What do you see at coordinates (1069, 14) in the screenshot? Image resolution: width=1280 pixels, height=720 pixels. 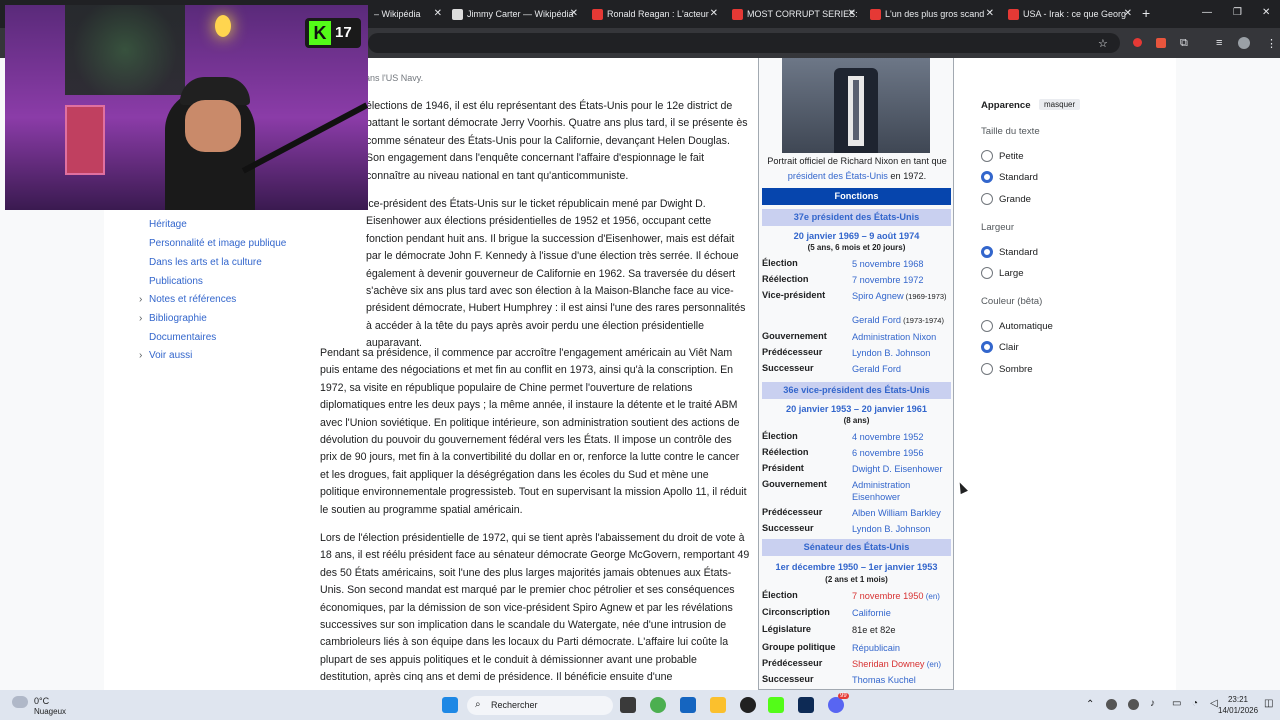 I see `browser-tab: USA - Irak : ce que Georg ✕` at bounding box center [1069, 14].